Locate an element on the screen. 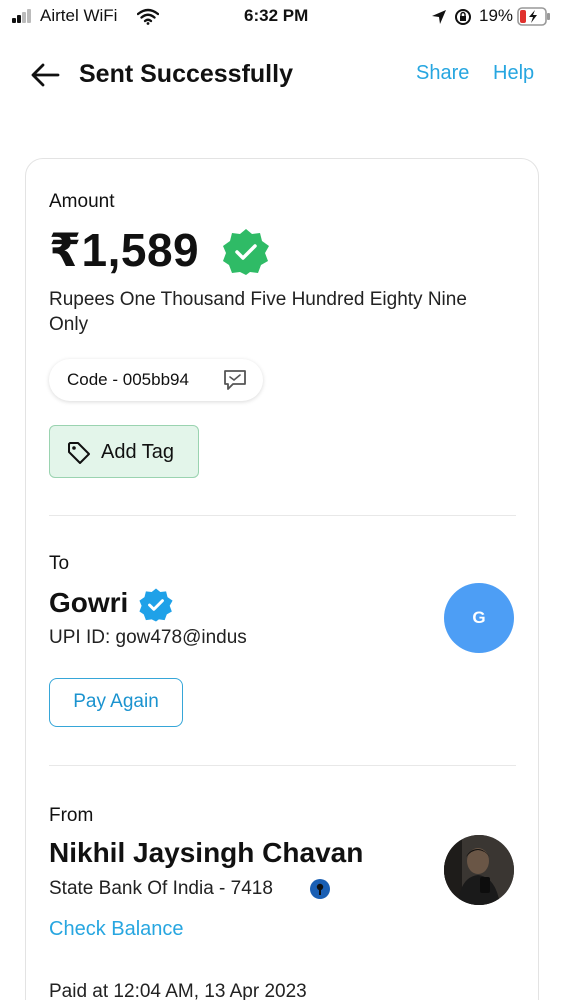 The width and height of the screenshot is (563, 1000). tag-icon is located at coordinates (79, 453).